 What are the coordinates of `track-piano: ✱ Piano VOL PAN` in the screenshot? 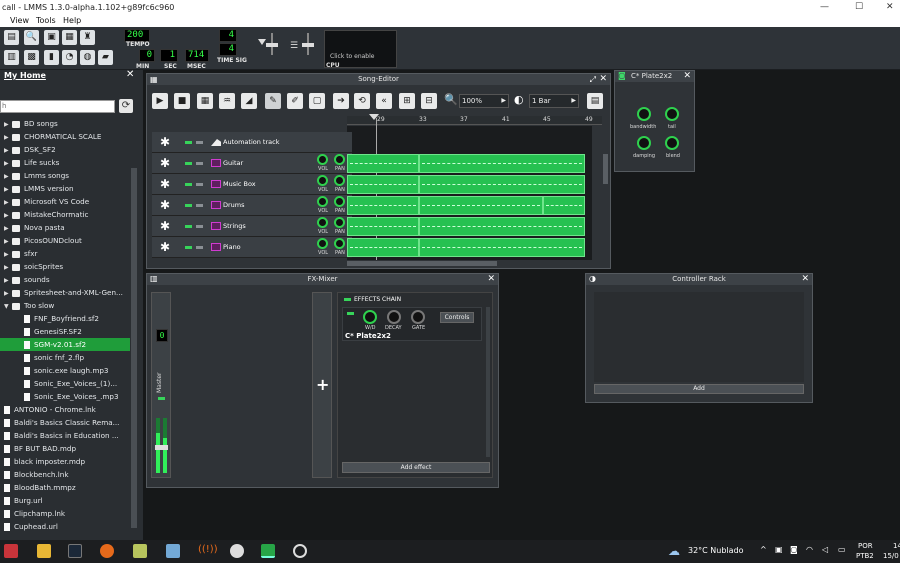 It's located at (252, 247).